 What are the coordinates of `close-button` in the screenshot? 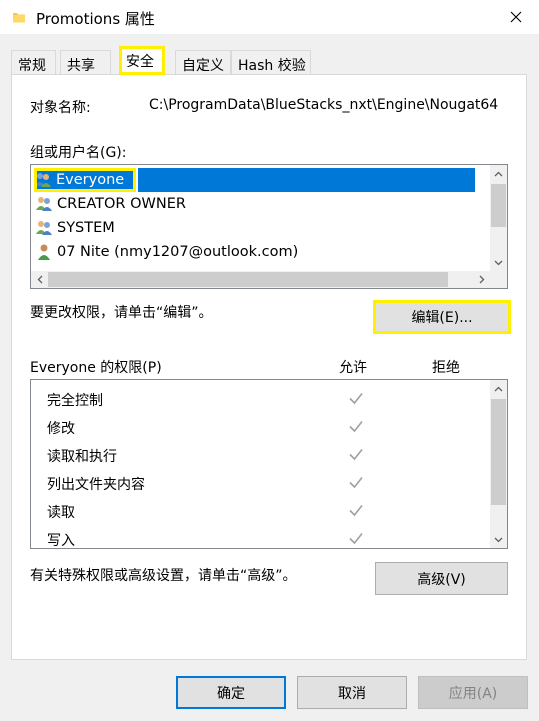 It's located at (516, 17).